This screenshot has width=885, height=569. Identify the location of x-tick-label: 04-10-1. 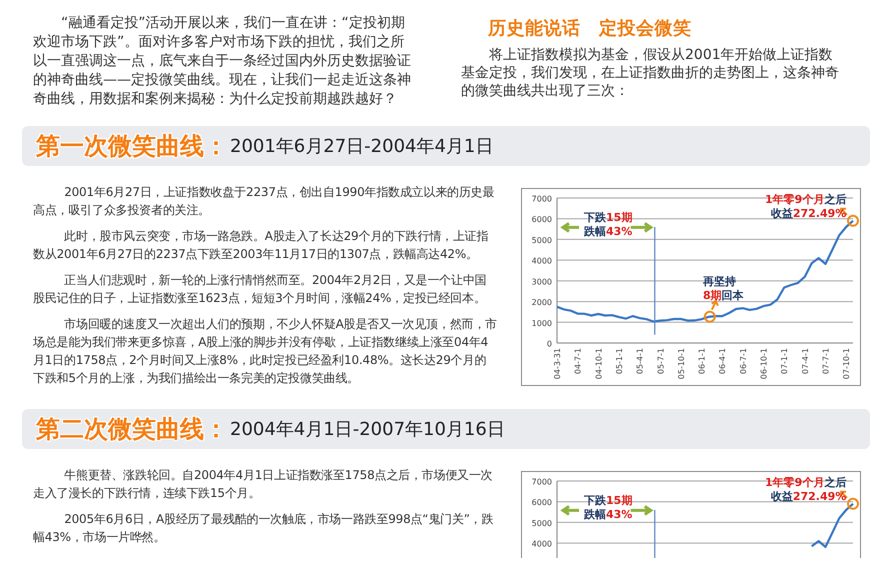
(599, 364).